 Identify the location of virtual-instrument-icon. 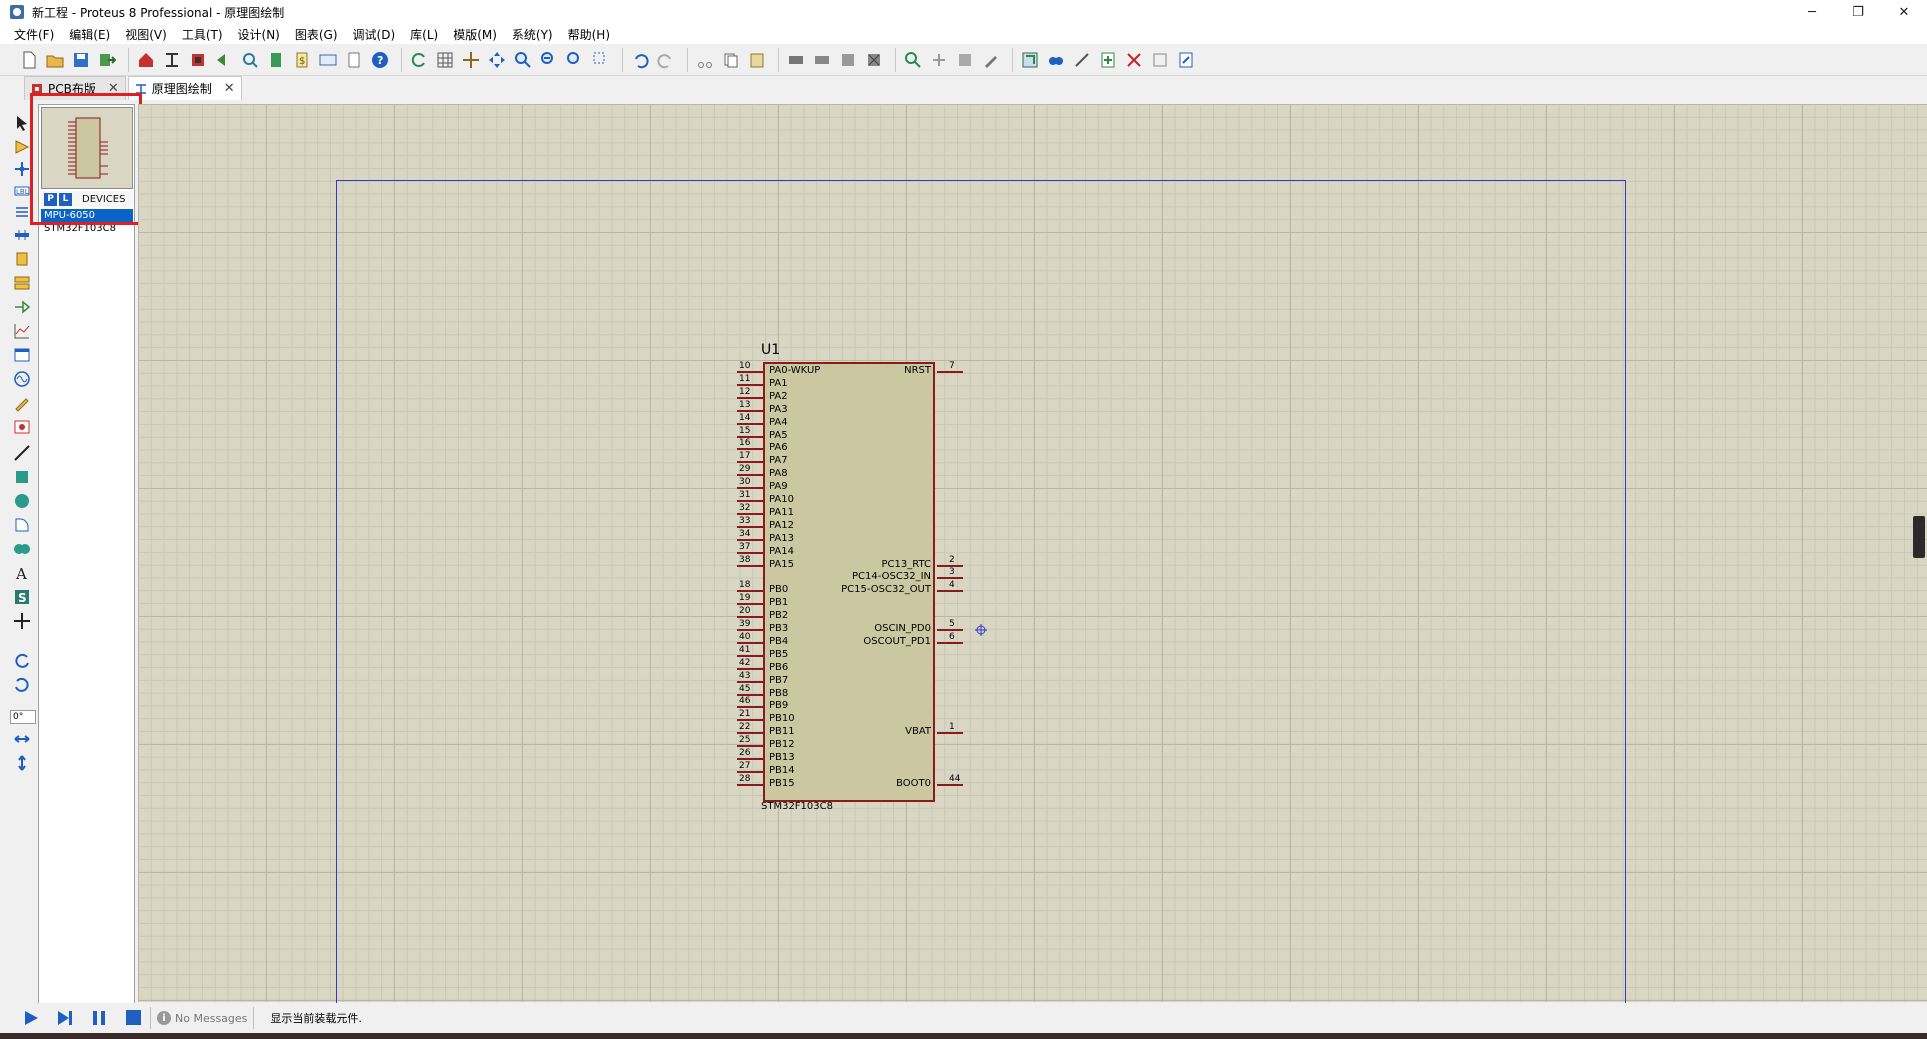
(22, 427).